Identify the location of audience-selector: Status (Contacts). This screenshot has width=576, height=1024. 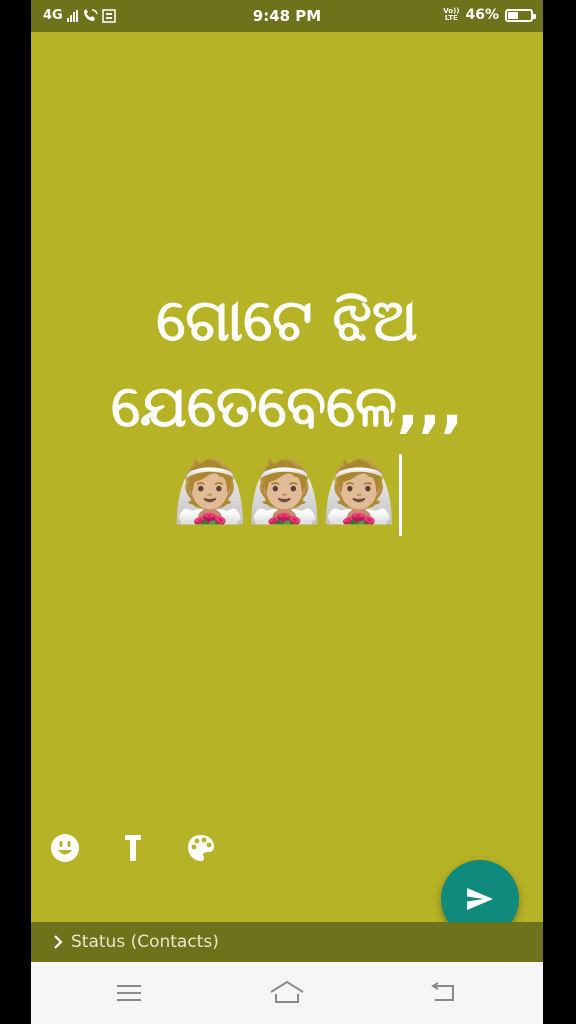
(287, 942).